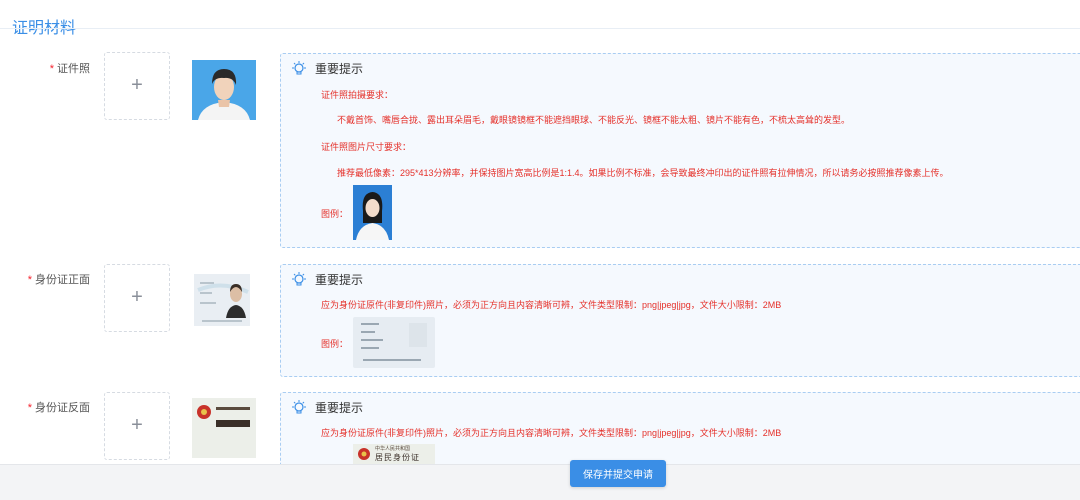 The height and width of the screenshot is (500, 1080). Describe the element at coordinates (540, 482) in the screenshot. I see `footer-bar` at that location.